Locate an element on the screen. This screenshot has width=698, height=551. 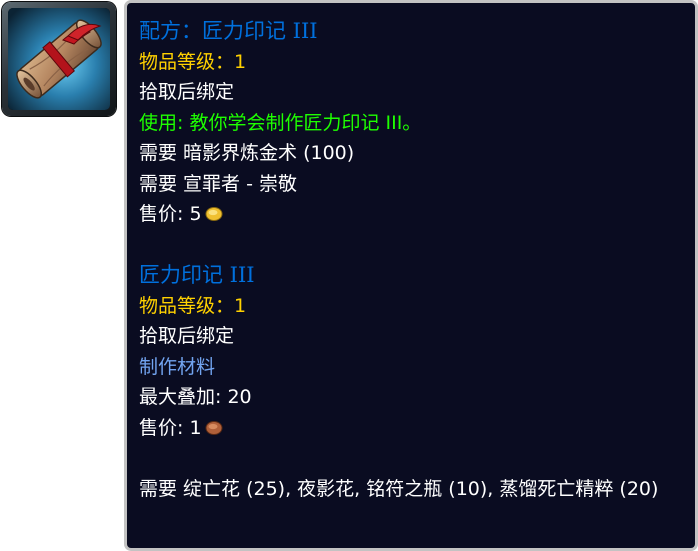
crafted-item-materials-label: 制作材料 is located at coordinates (177, 366).